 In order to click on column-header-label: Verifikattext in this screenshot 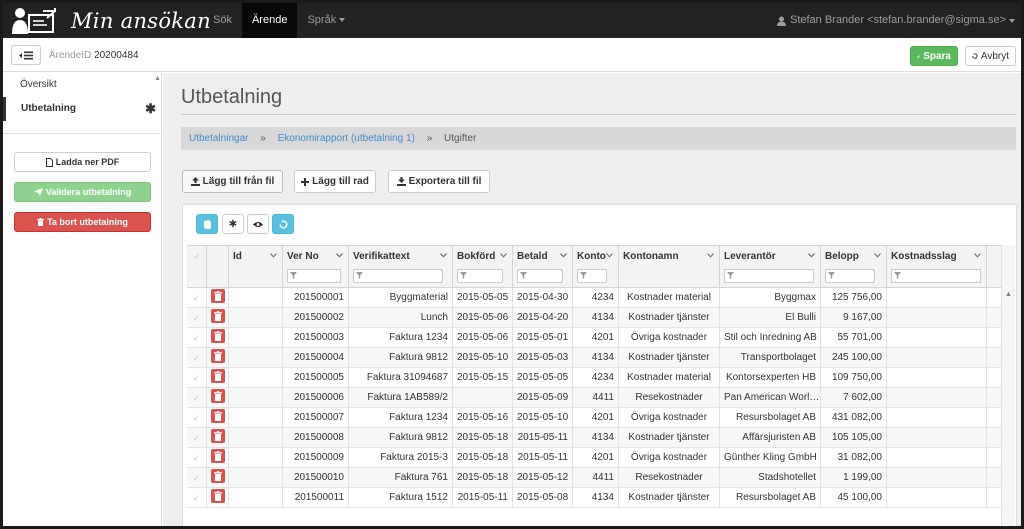, I will do `click(381, 256)`.